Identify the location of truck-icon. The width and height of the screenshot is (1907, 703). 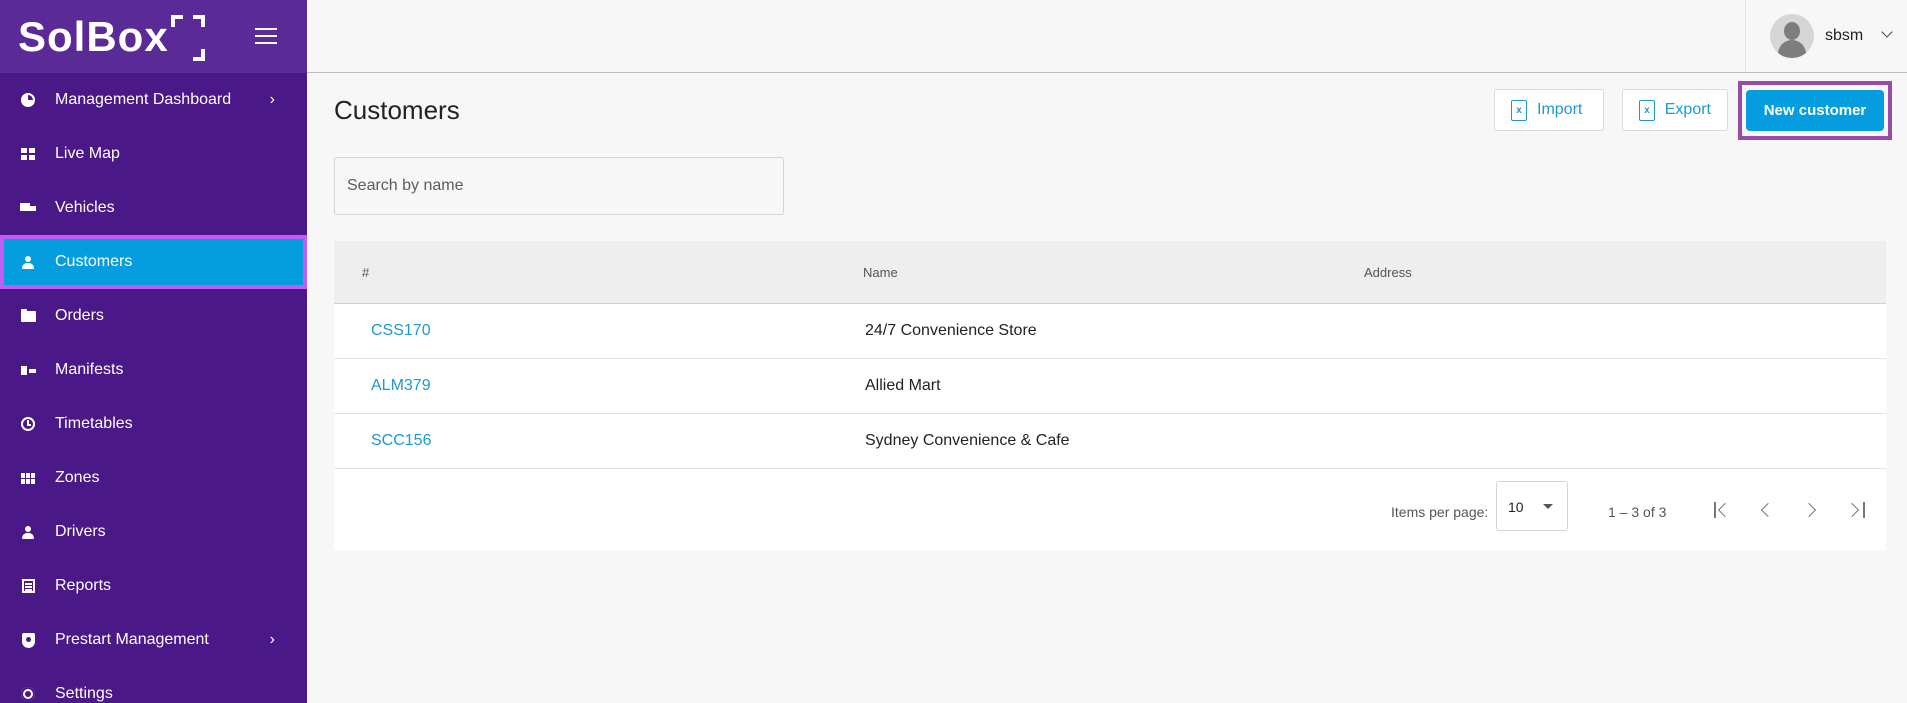
(28, 208).